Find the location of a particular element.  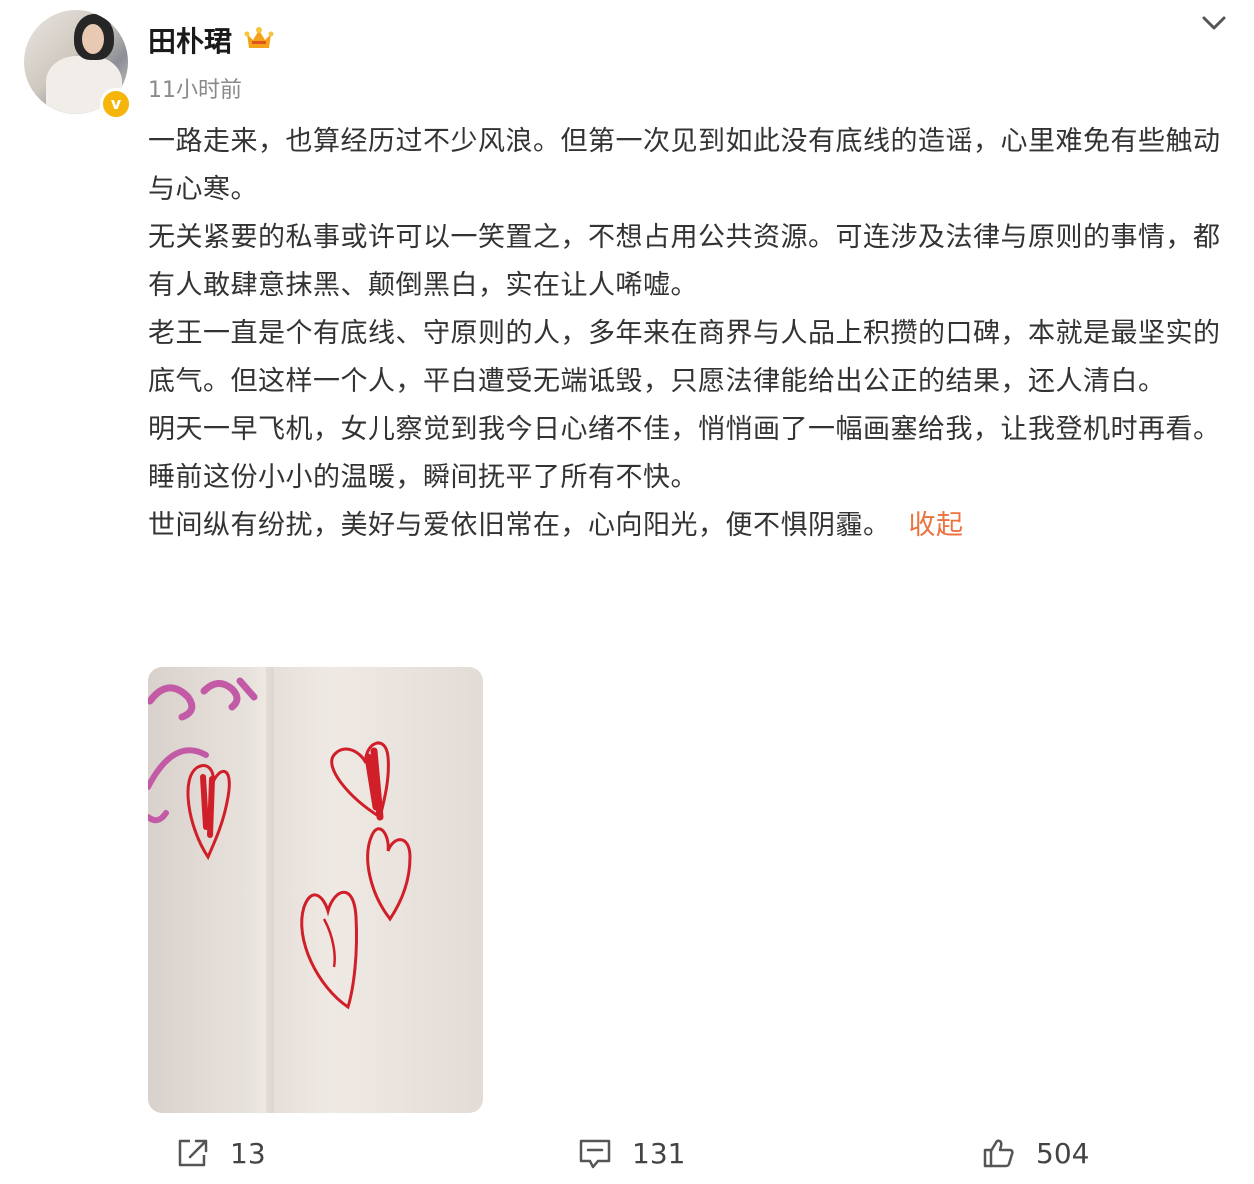

attached-photo is located at coordinates (315, 890).